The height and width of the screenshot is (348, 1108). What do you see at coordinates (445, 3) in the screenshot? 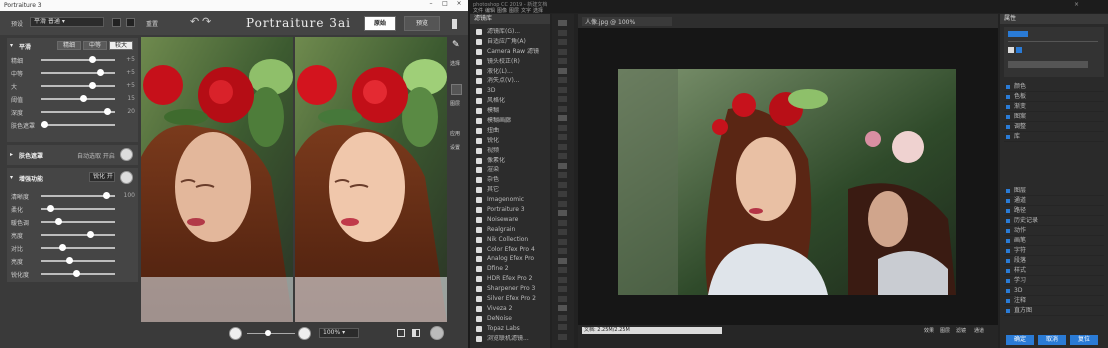
I see `maximize-icon: □` at bounding box center [445, 3].